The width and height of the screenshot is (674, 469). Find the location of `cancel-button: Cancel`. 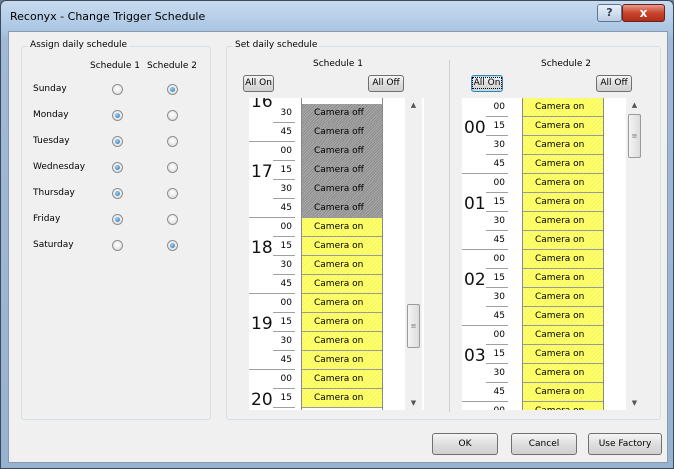

cancel-button: Cancel is located at coordinates (544, 444).